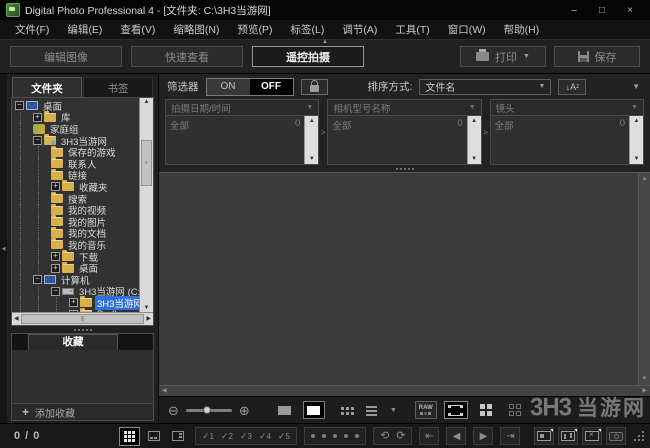 The height and width of the screenshot is (448, 650). What do you see at coordinates (404, 168) in the screenshot?
I see `content-splitter-handle` at bounding box center [404, 168].